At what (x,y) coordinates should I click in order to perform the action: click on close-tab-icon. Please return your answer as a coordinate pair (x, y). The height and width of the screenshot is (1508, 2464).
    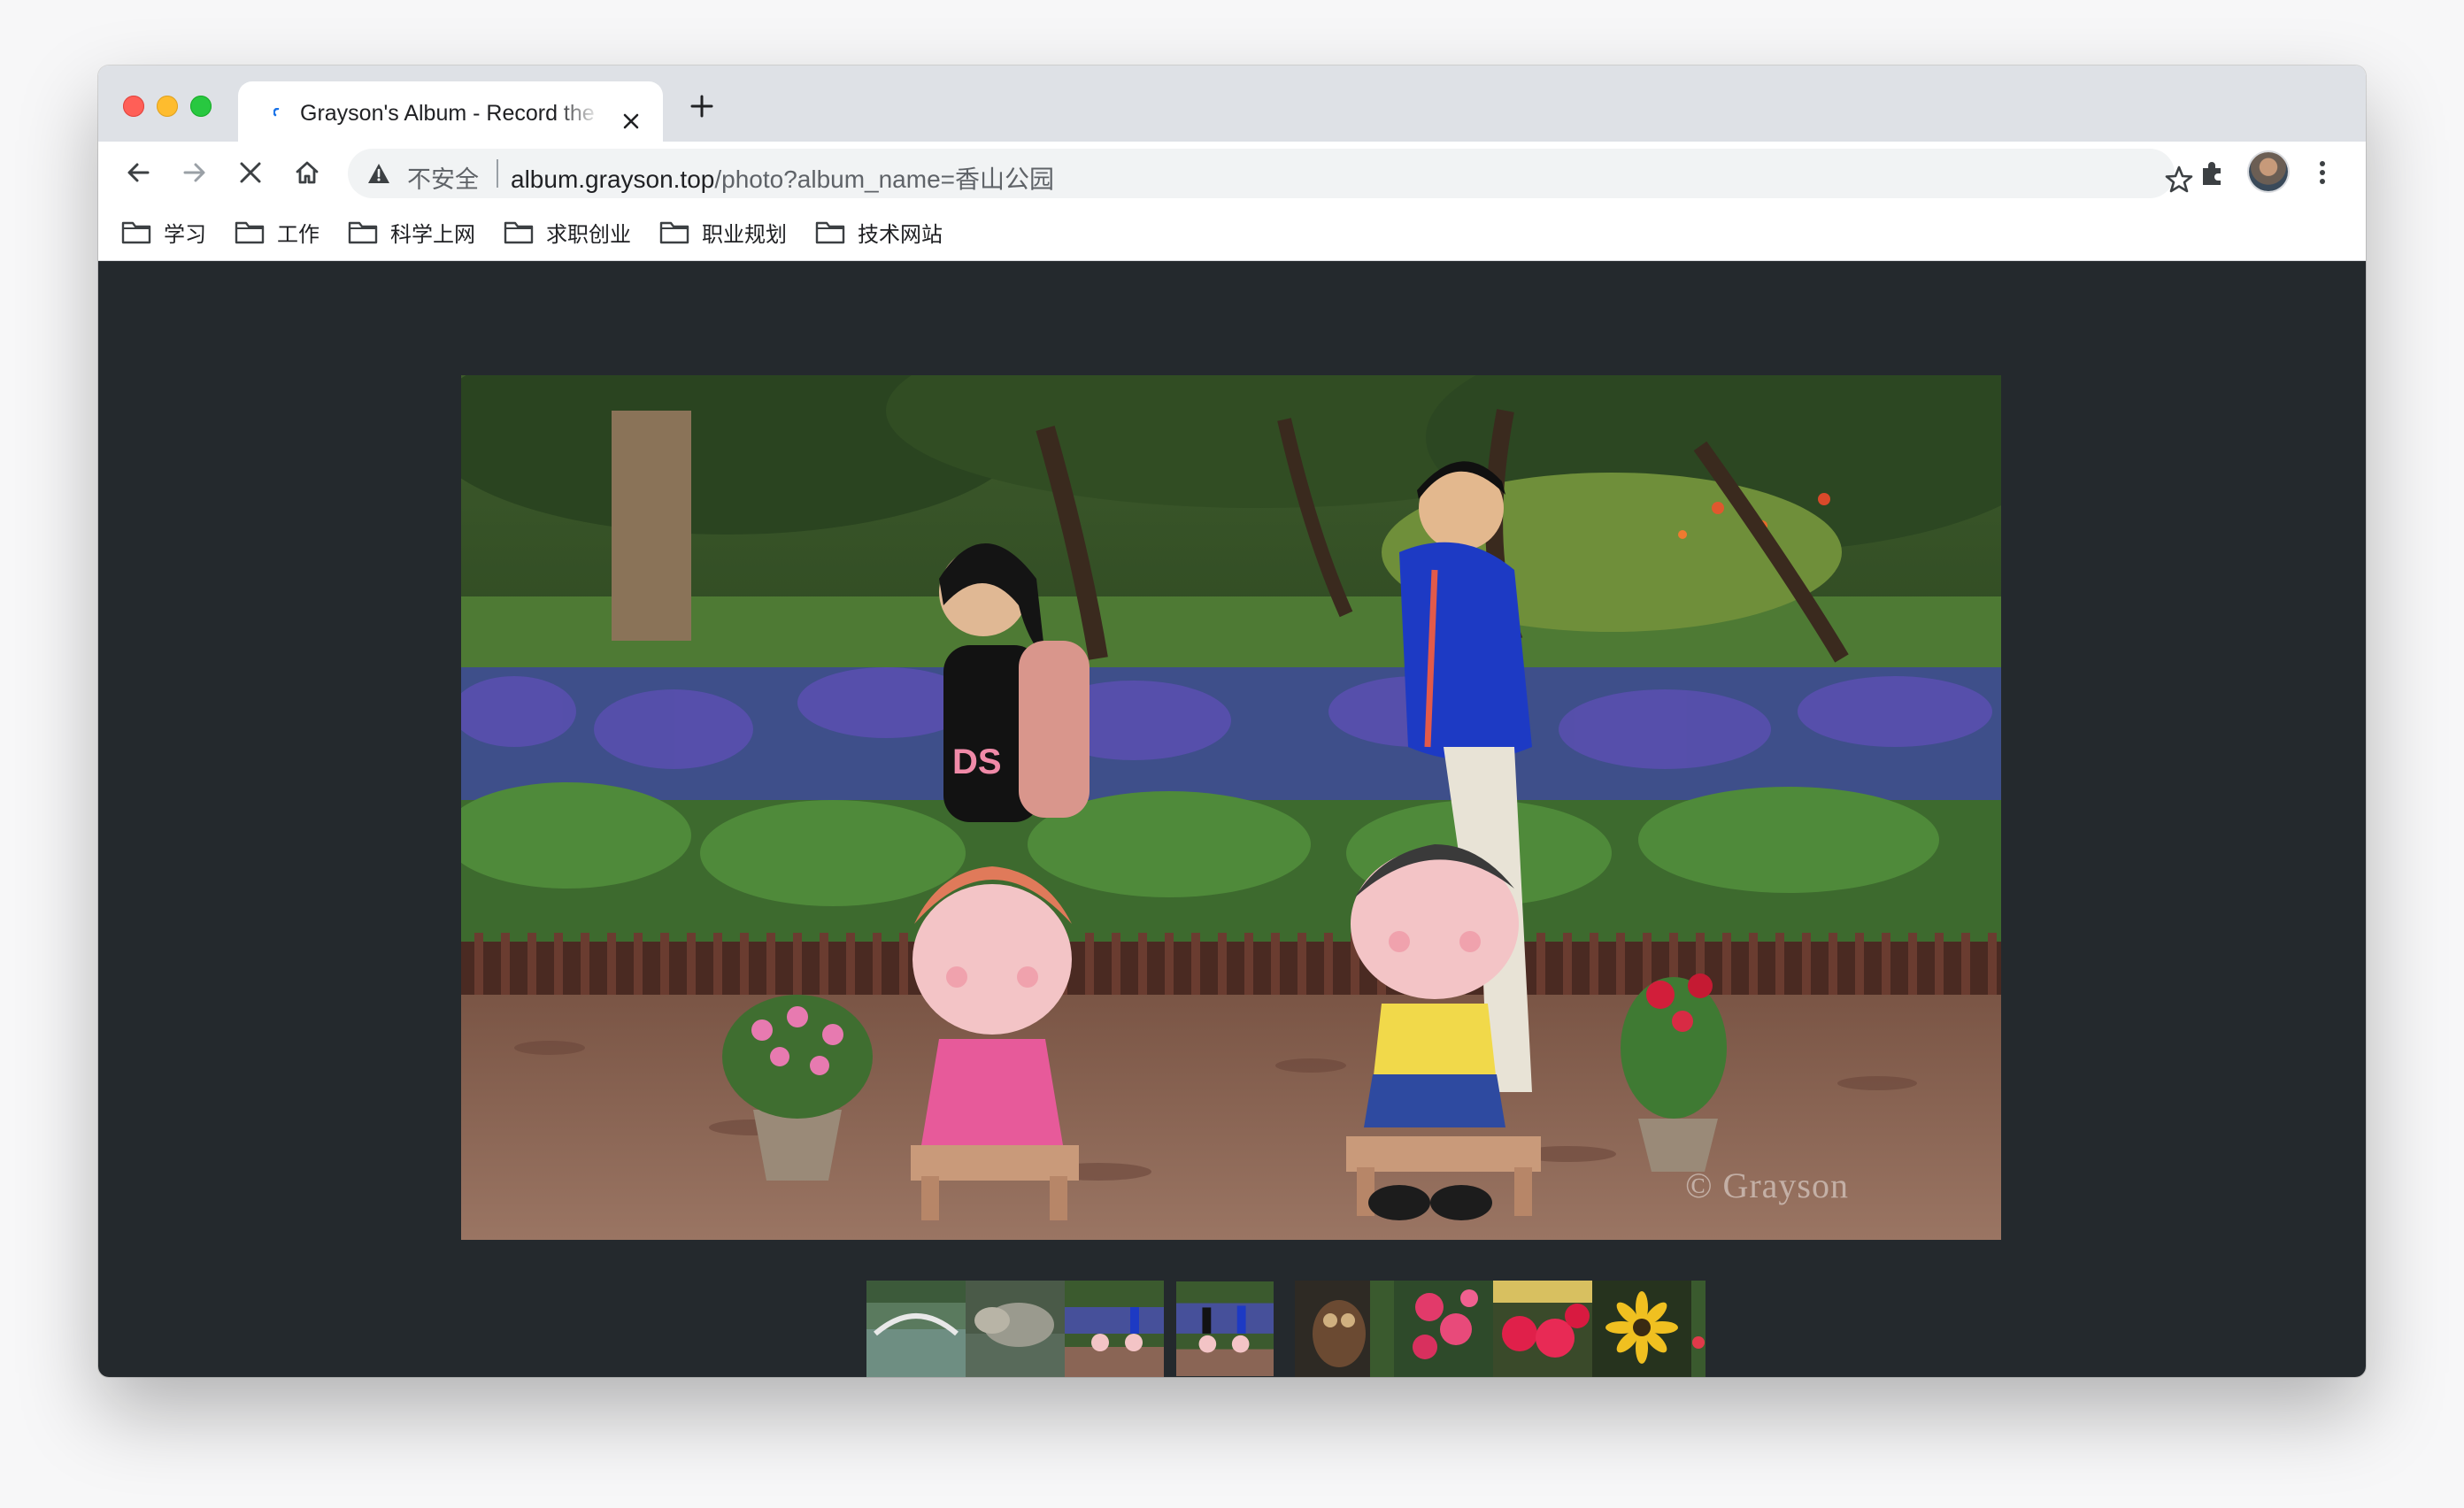
    Looking at the image, I should click on (631, 122).